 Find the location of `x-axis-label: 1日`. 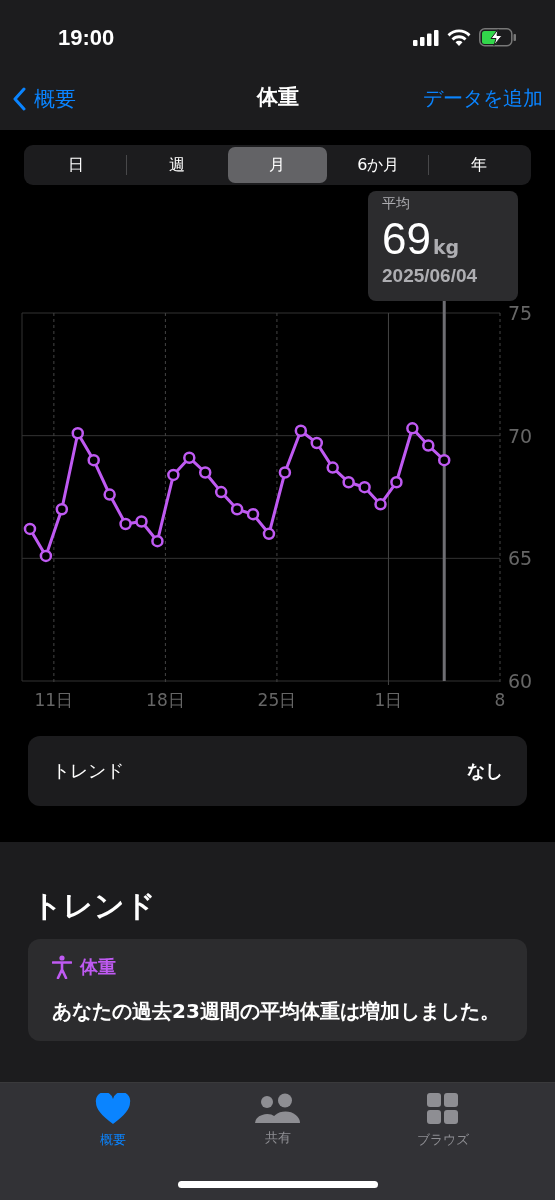

x-axis-label: 1日 is located at coordinates (388, 700).